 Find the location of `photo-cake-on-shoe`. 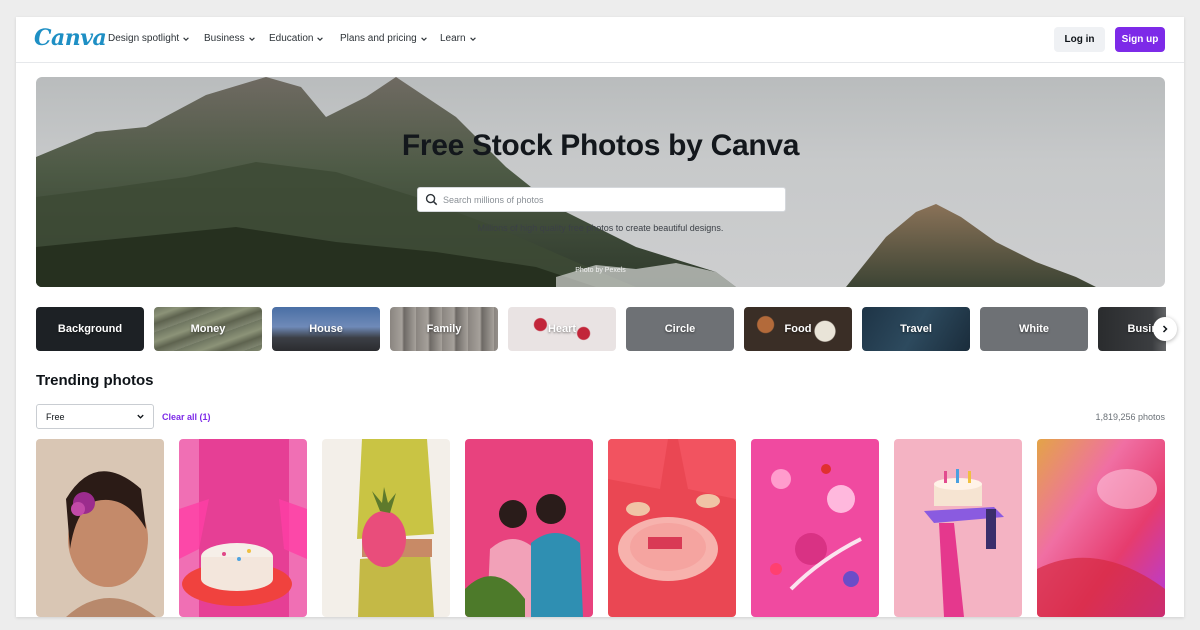

photo-cake-on-shoe is located at coordinates (958, 528).